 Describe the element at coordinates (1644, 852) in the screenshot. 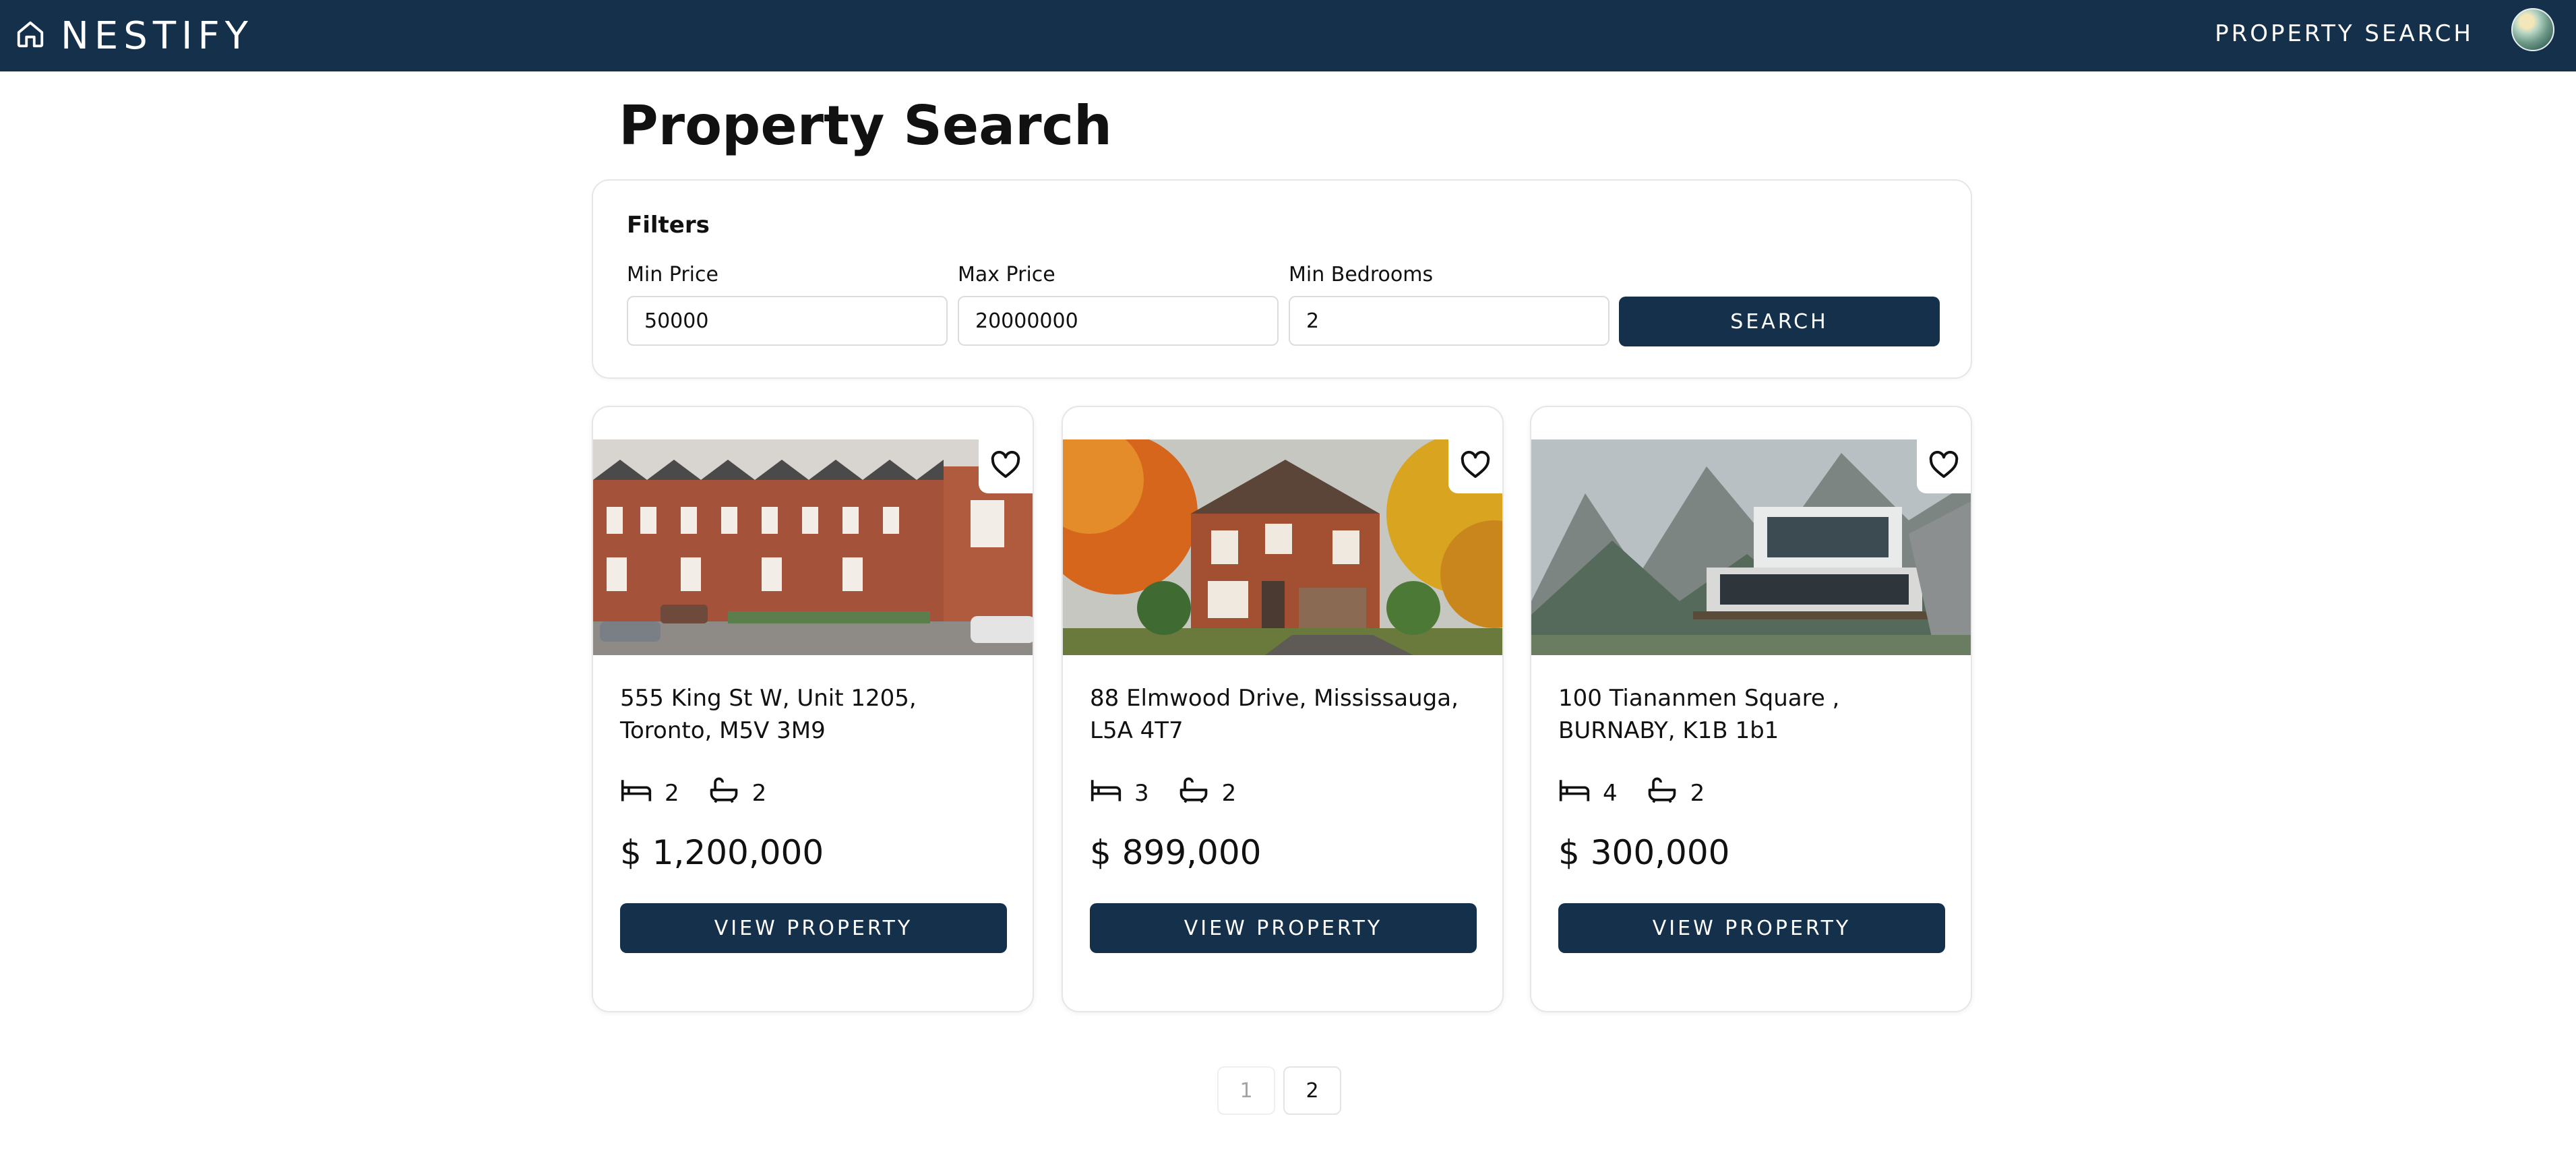

I see `property-price: $ 300,000` at that location.